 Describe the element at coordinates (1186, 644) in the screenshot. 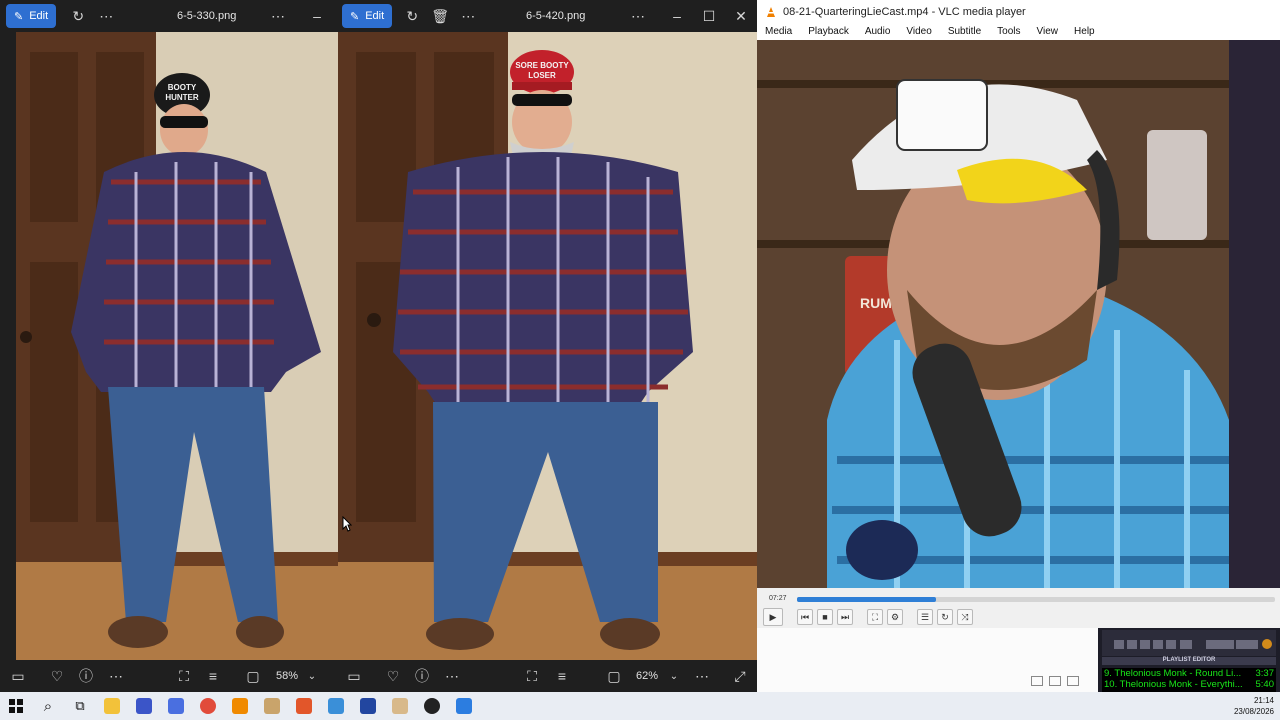

I see `eject-icon` at that location.